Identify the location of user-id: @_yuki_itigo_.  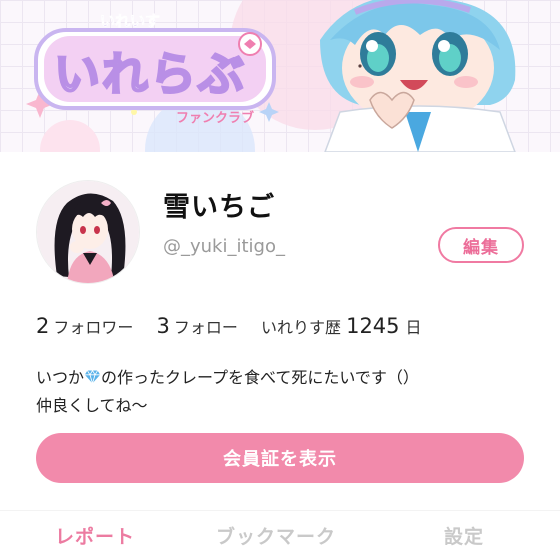
(224, 246).